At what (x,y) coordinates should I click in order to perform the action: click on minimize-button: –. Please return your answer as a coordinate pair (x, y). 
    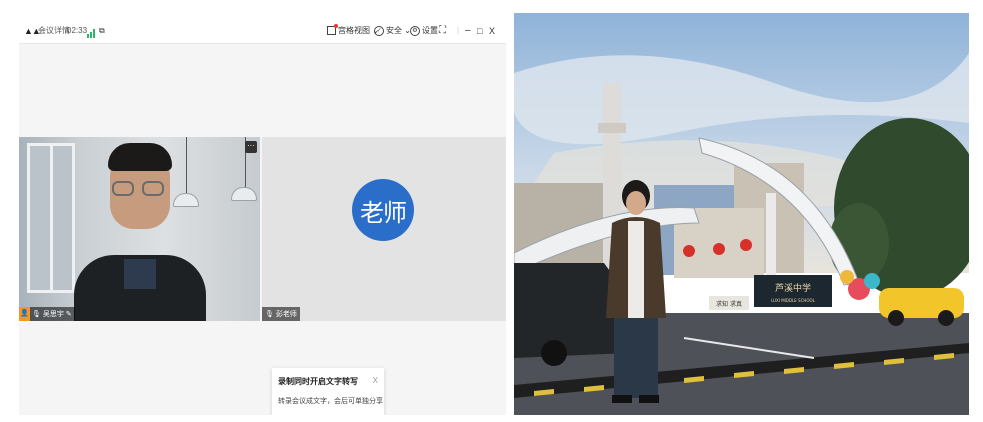
    Looking at the image, I should click on (468, 30).